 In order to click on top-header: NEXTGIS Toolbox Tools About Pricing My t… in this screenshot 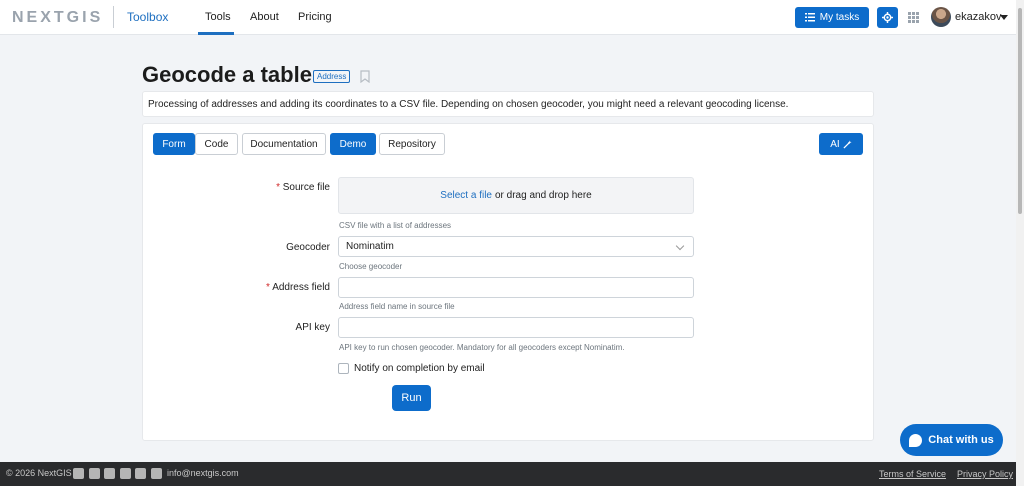, I will do `click(508, 17)`.